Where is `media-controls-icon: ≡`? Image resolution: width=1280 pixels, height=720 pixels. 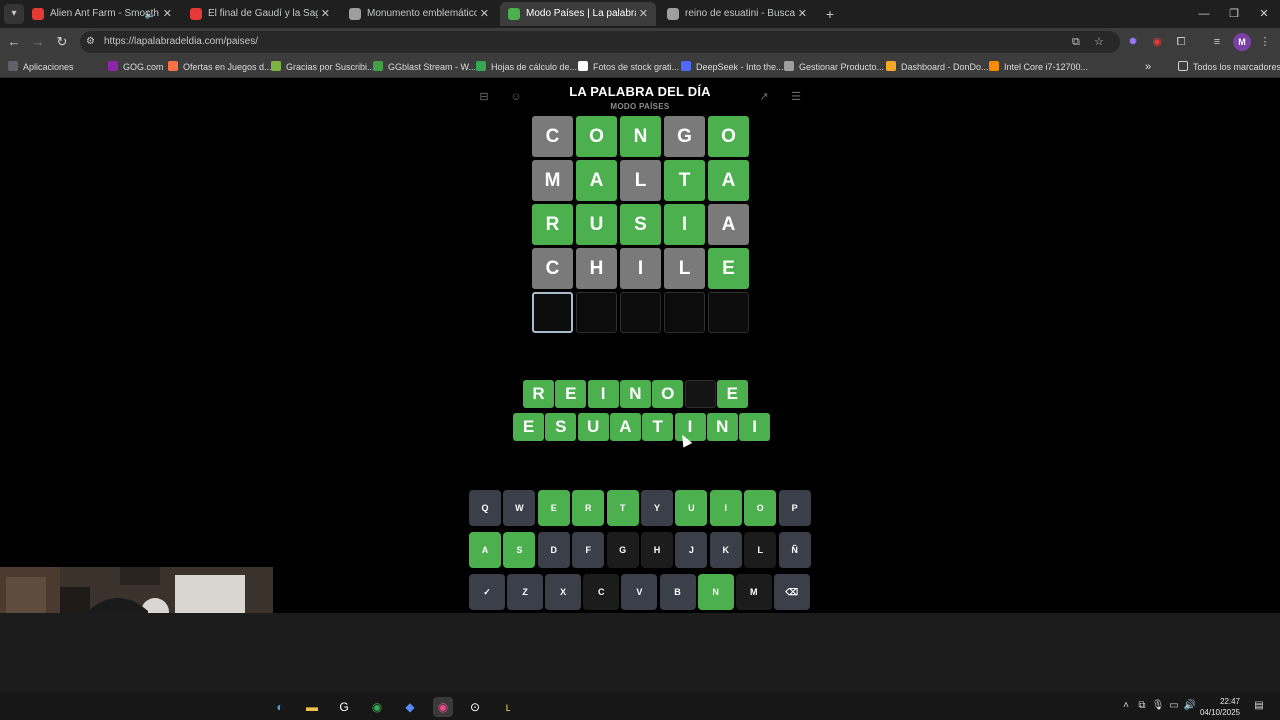 media-controls-icon: ≡ is located at coordinates (1217, 42).